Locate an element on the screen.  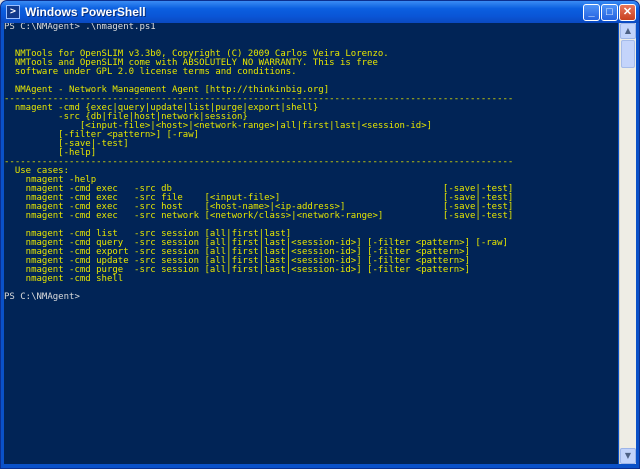
console-line: nmagent -cmd shell is located at coordinates (64, 279).